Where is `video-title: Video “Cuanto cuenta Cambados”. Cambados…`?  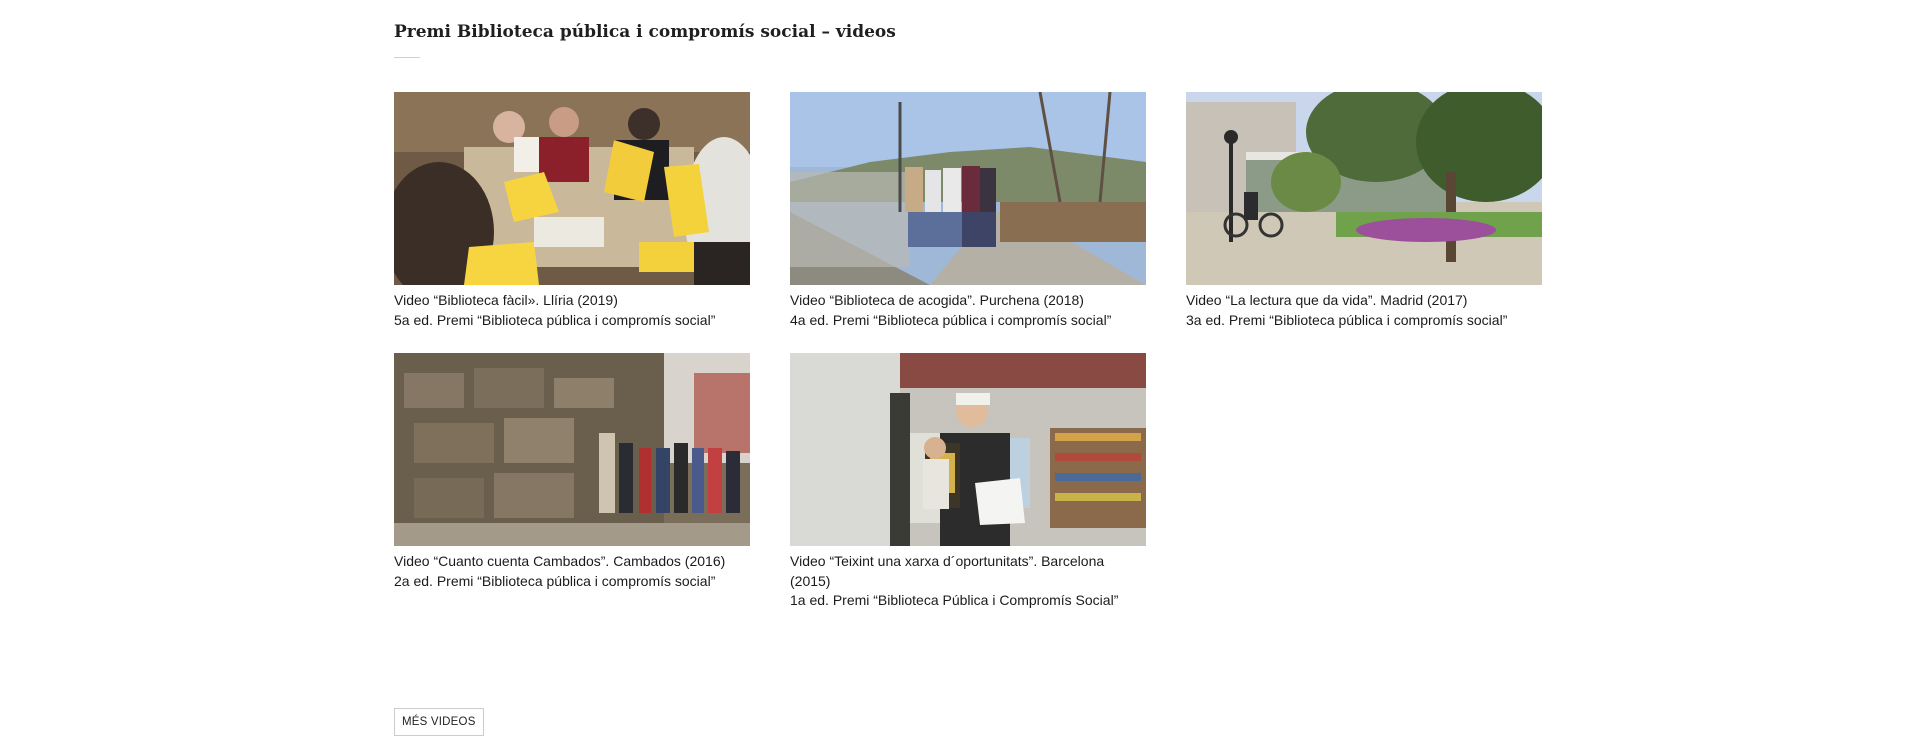
video-title: Video “Cuanto cuenta Cambados”. Cambados… is located at coordinates (572, 562).